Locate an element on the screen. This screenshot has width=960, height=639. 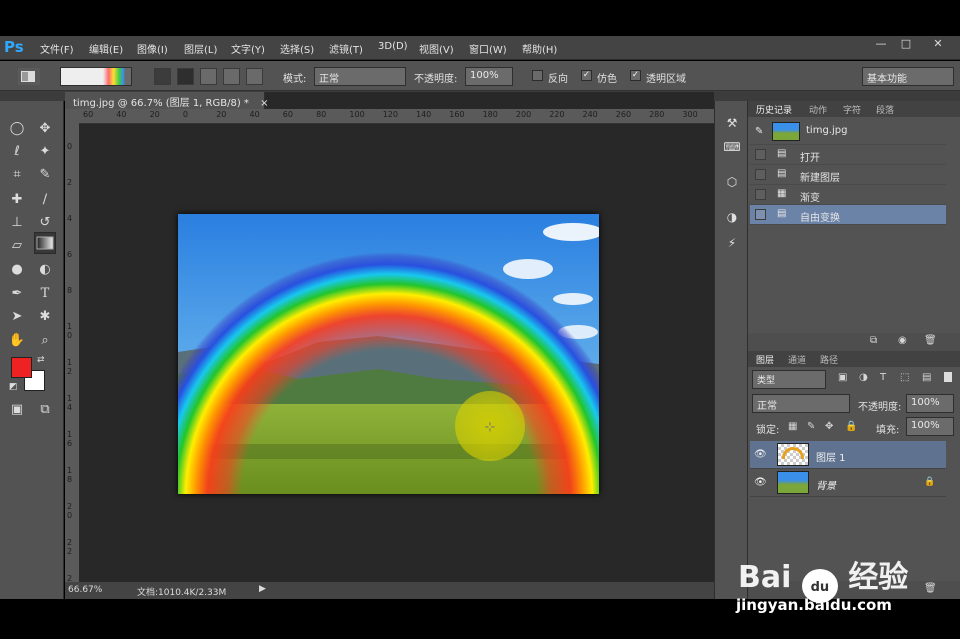
menu-view: 视图(V) is located at coordinates (436, 48).